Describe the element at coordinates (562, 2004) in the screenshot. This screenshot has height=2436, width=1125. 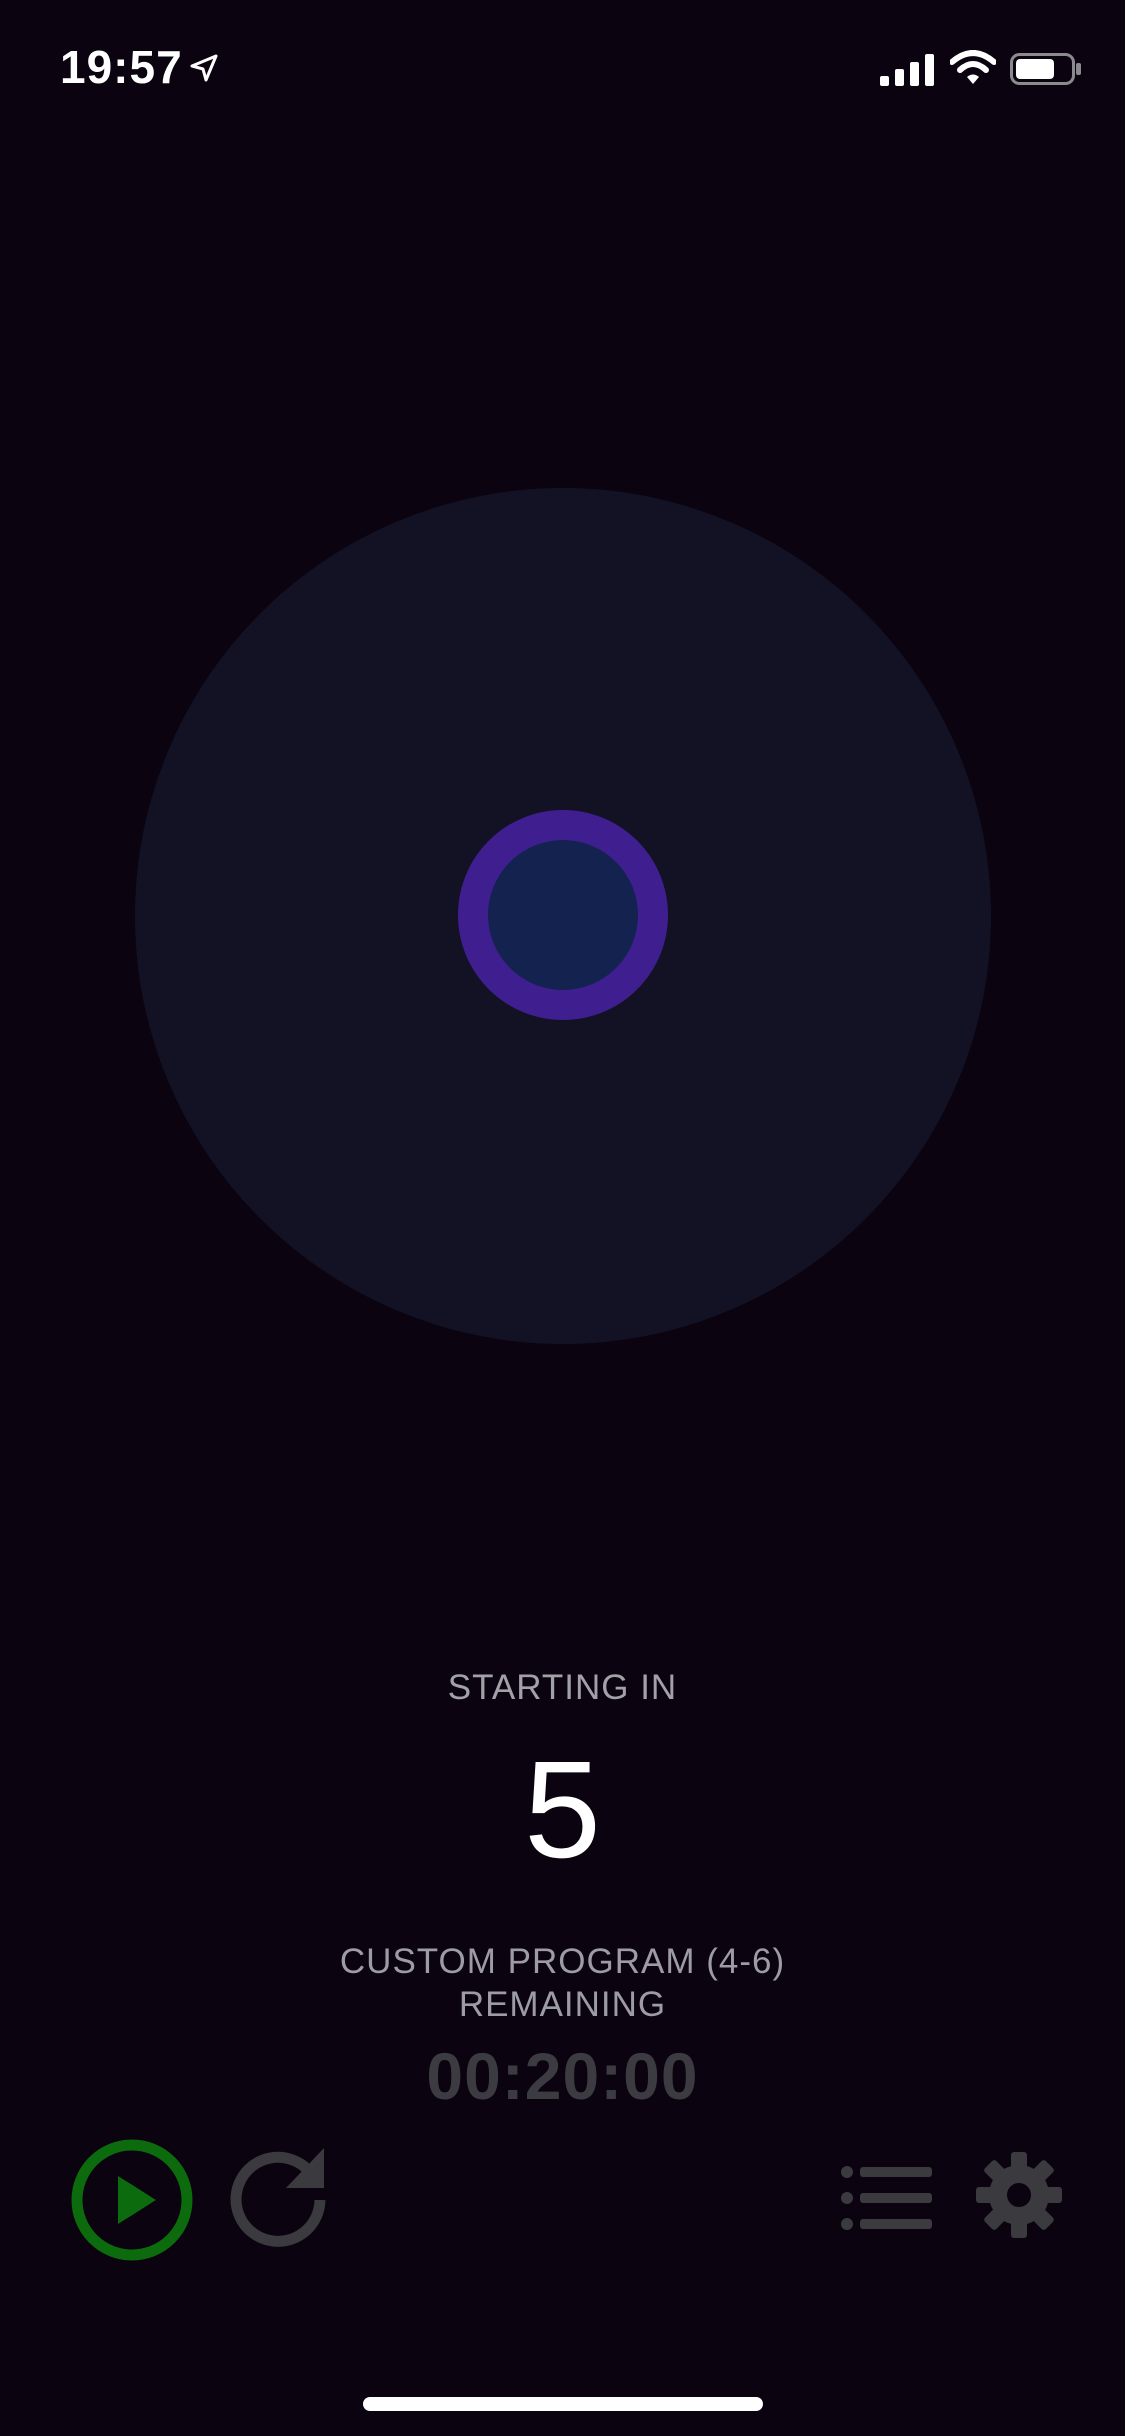
I see `remaining-label: REMAINING` at that location.